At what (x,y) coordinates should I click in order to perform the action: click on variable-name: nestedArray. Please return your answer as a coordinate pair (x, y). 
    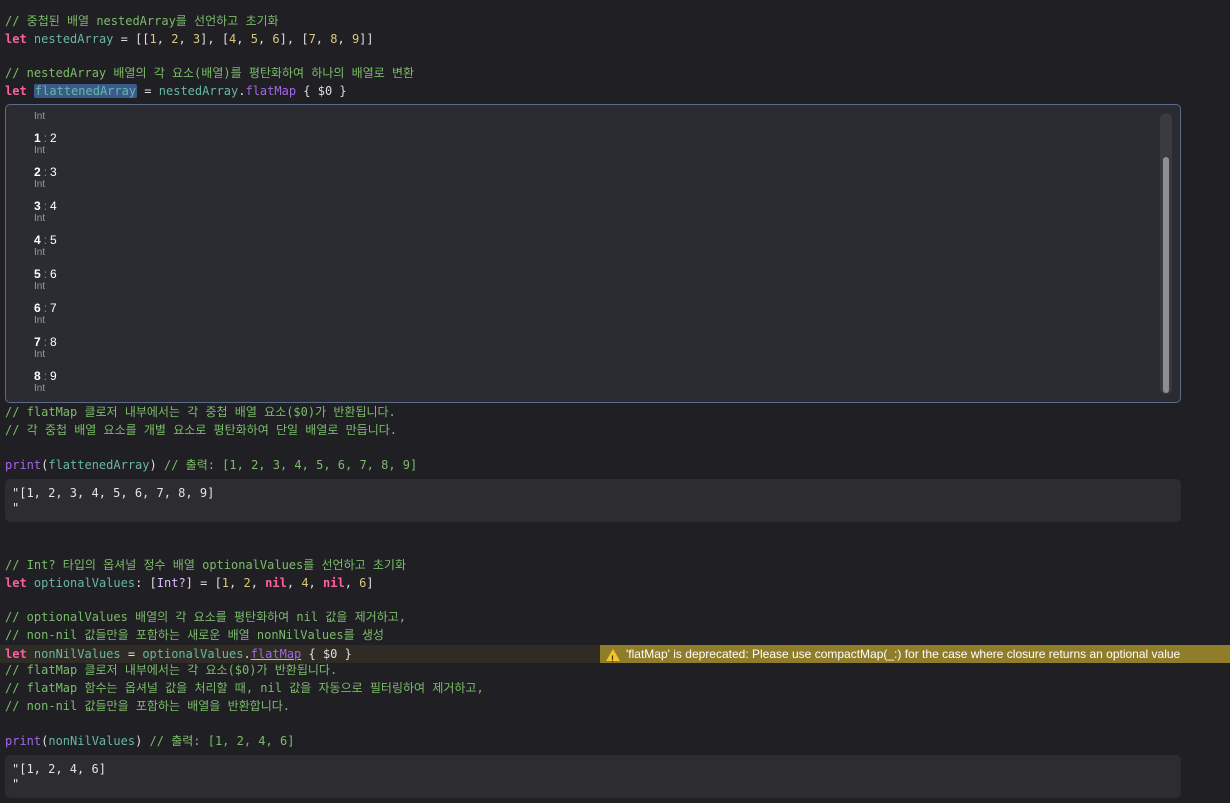
    Looking at the image, I should click on (73, 39).